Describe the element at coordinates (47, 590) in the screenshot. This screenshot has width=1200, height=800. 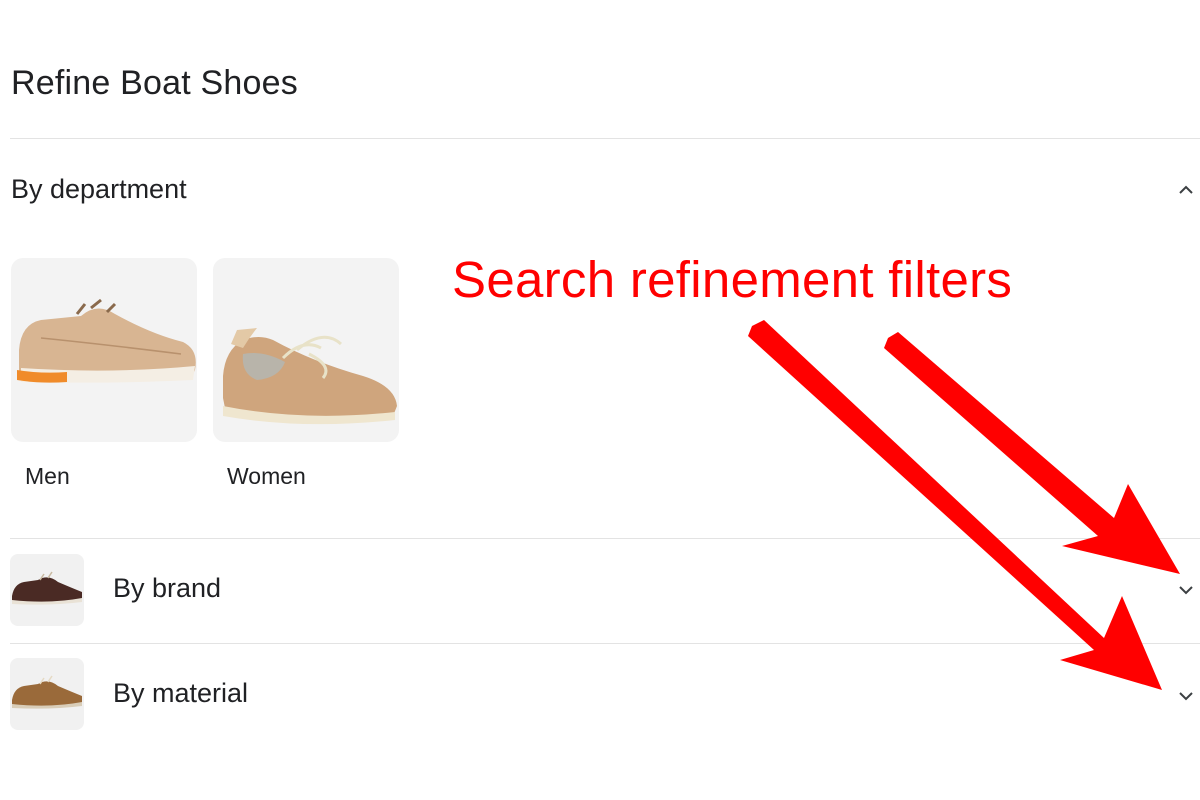
I see `brand-thumbnail` at that location.